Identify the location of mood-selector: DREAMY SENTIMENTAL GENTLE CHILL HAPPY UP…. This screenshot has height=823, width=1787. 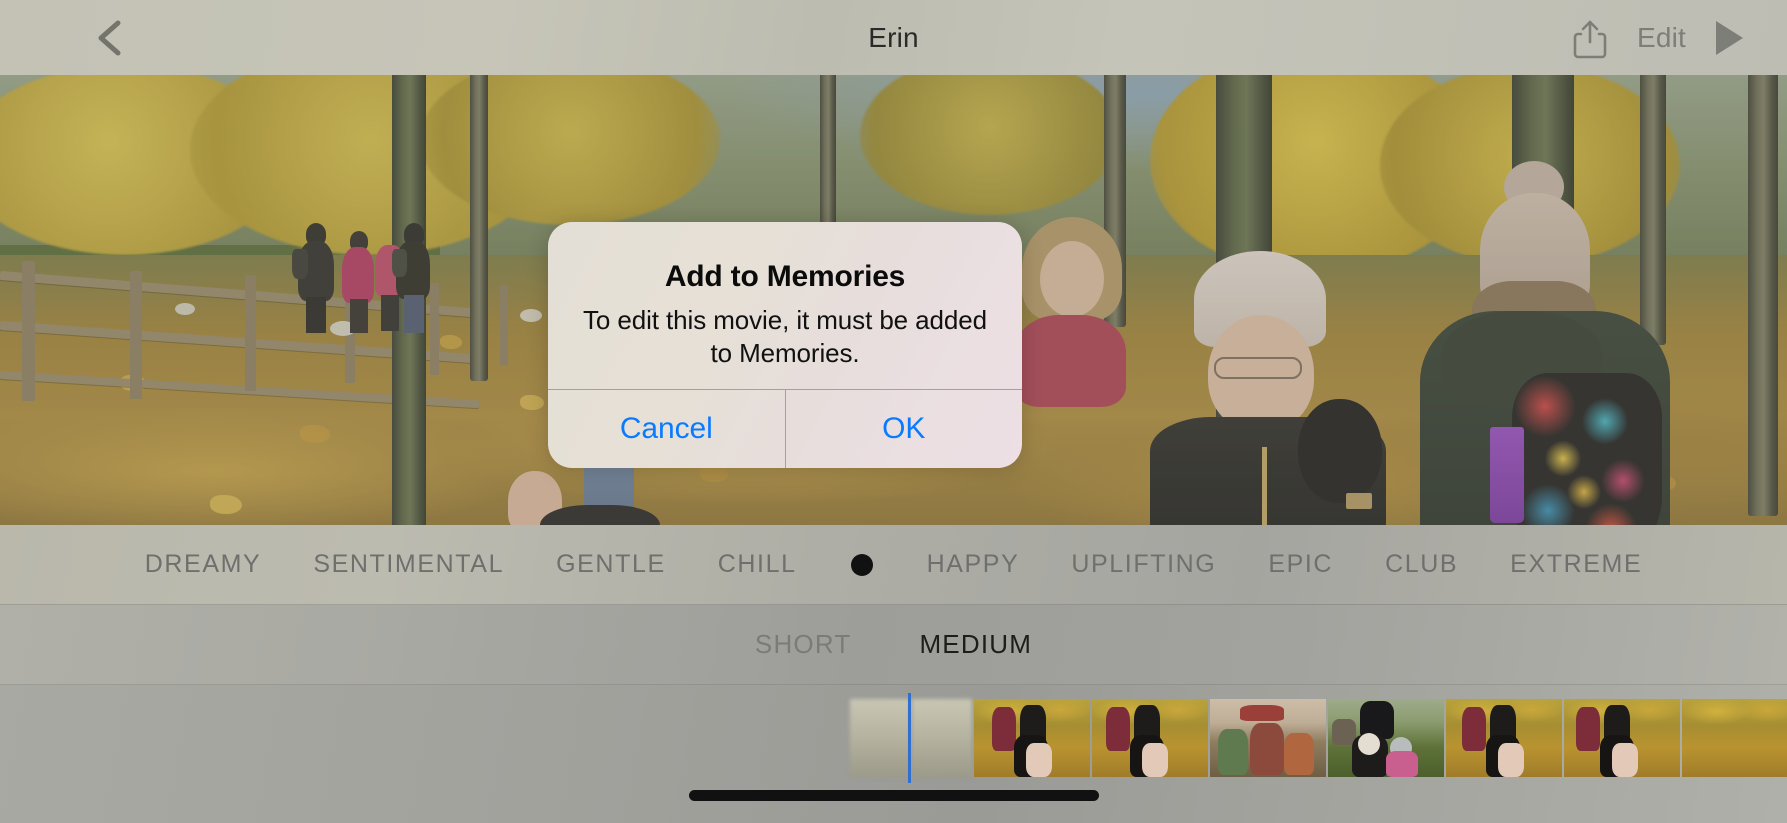
(893, 565).